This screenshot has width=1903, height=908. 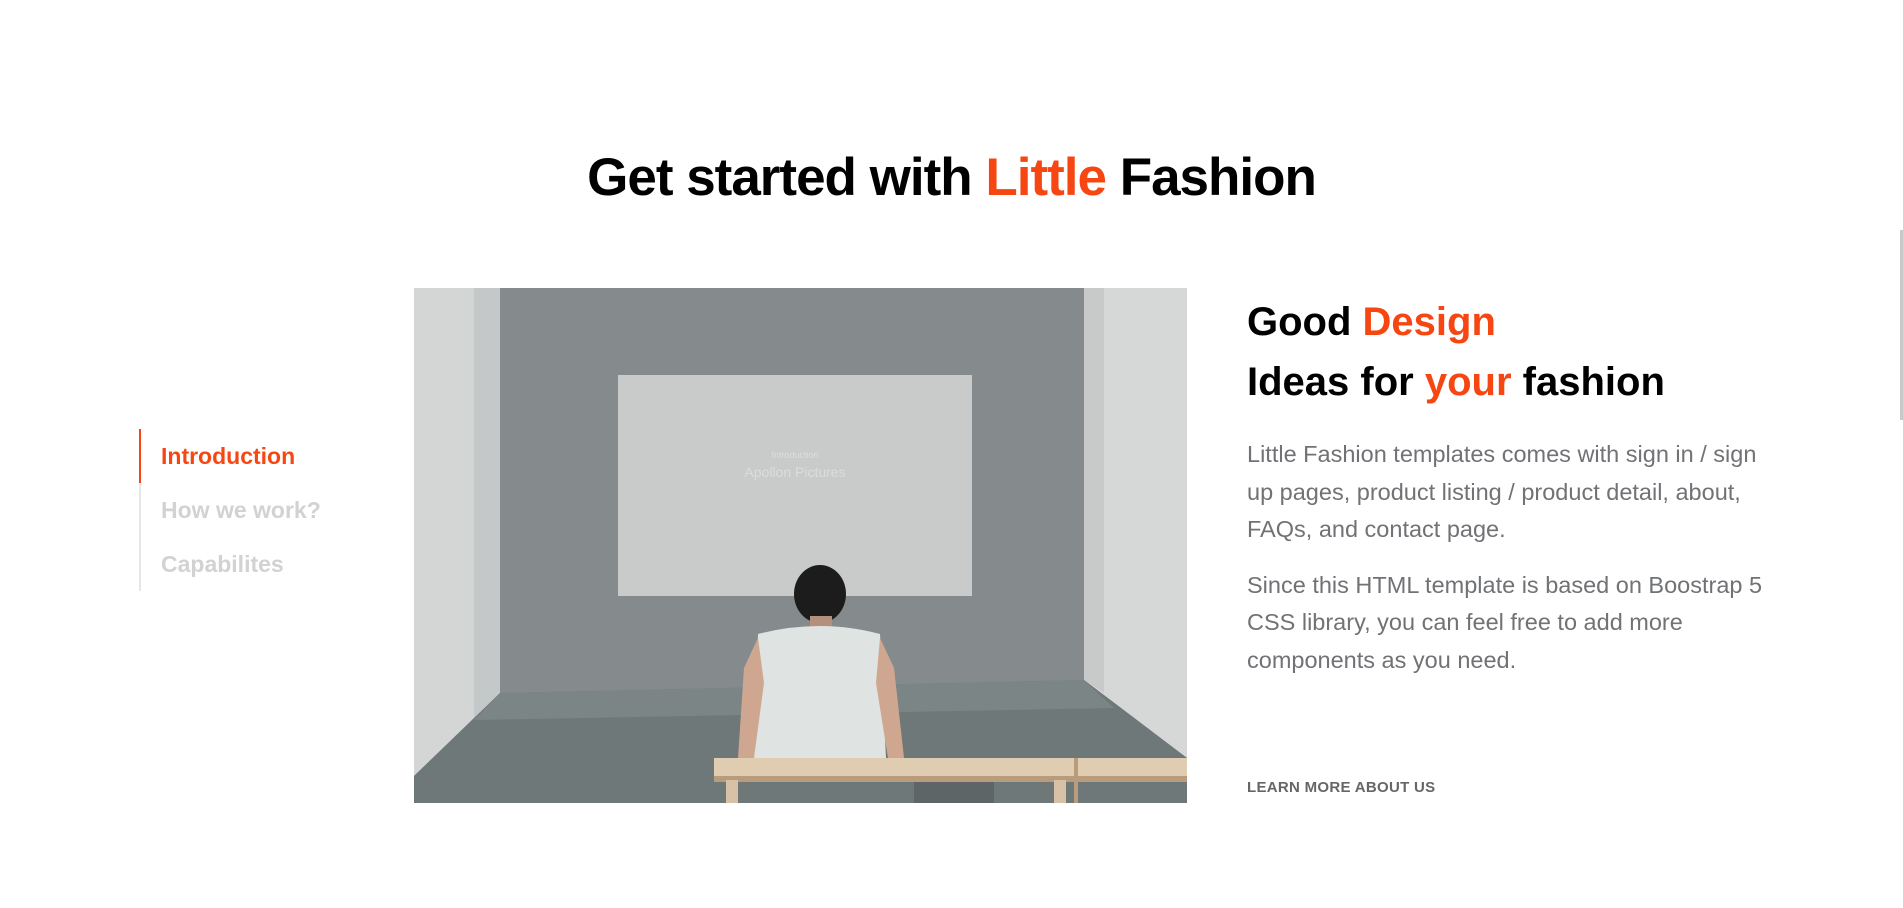 I want to click on content-heading: Good Design Ideas for your fashion, so click(x=1507, y=352).